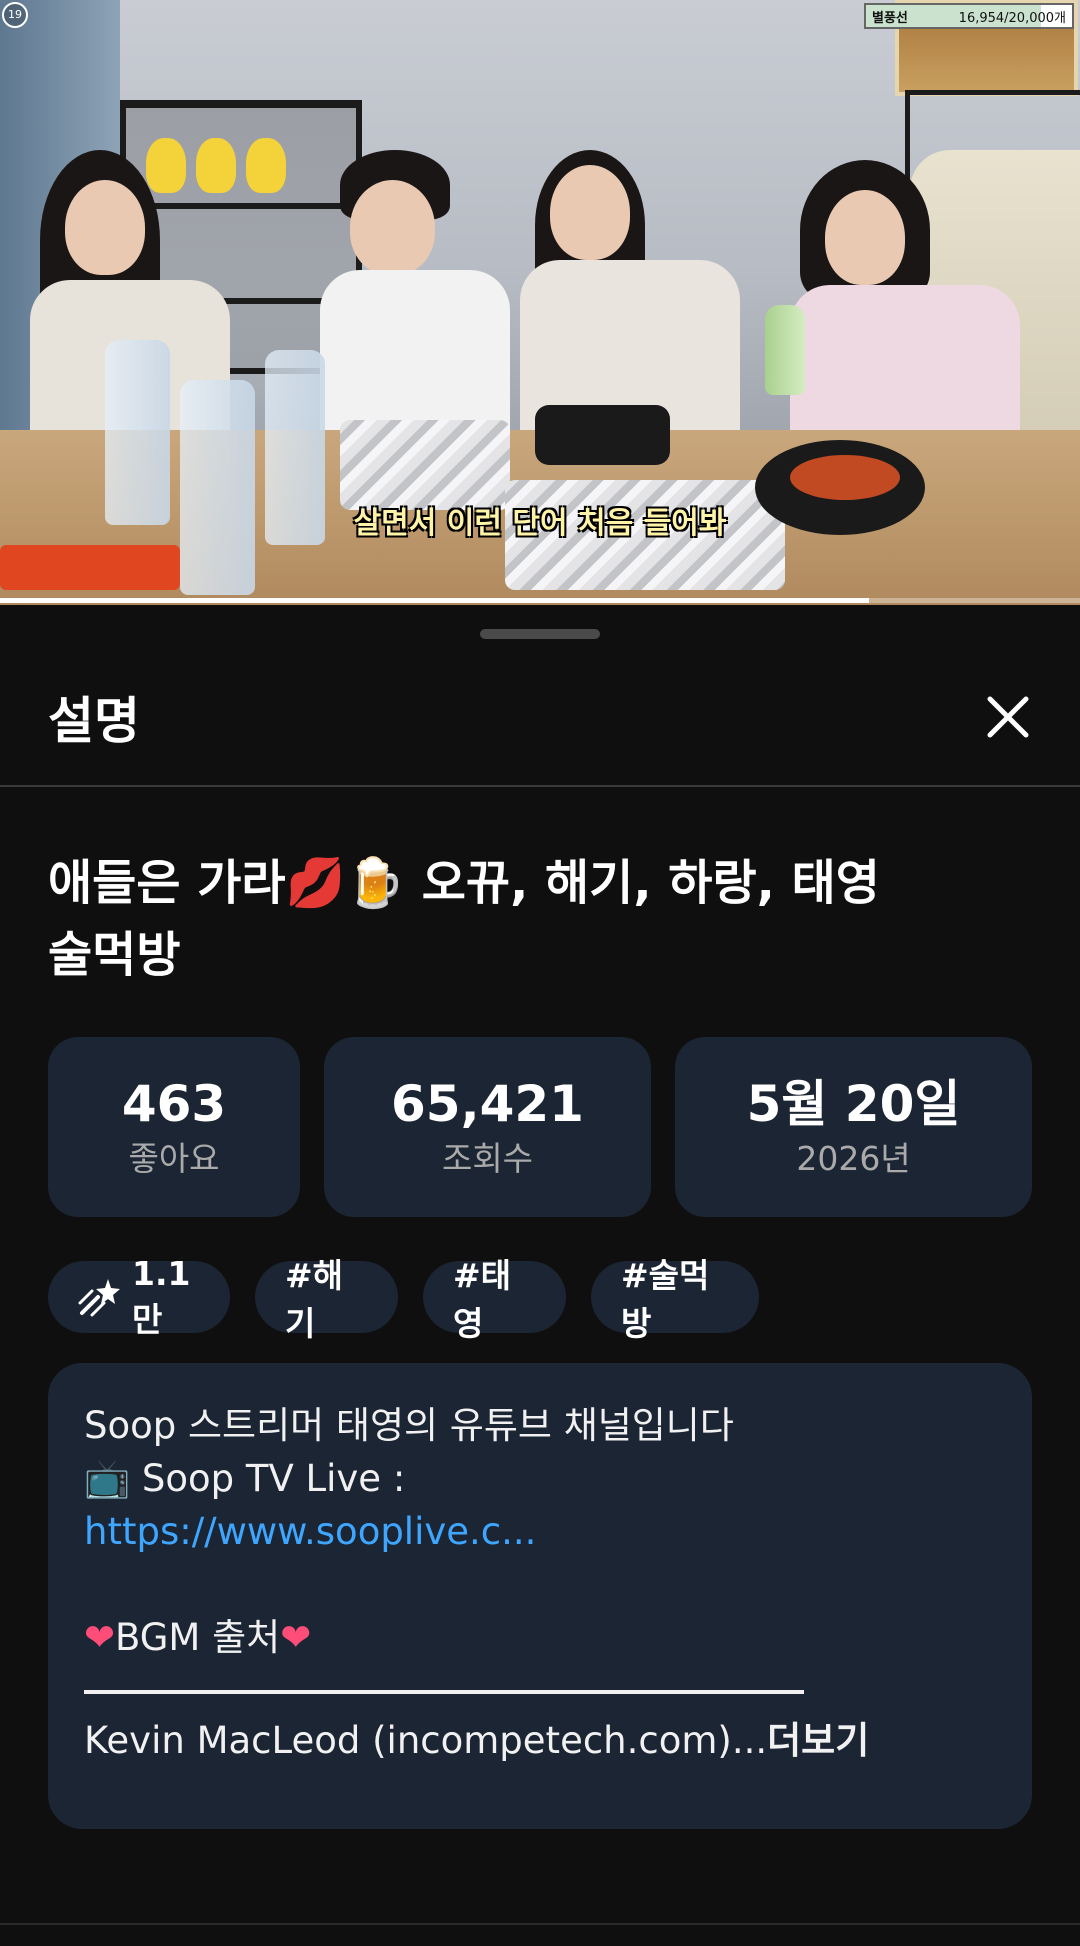 This screenshot has width=1080, height=1946. I want to click on views-stat: 65,421 조회수, so click(487, 1127).